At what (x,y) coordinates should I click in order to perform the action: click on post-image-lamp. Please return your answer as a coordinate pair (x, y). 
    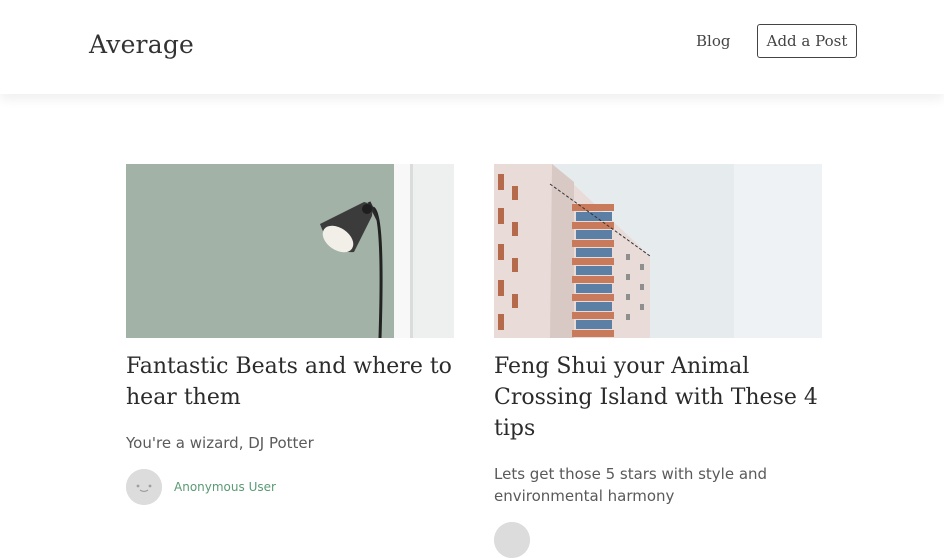
    Looking at the image, I should click on (290, 251).